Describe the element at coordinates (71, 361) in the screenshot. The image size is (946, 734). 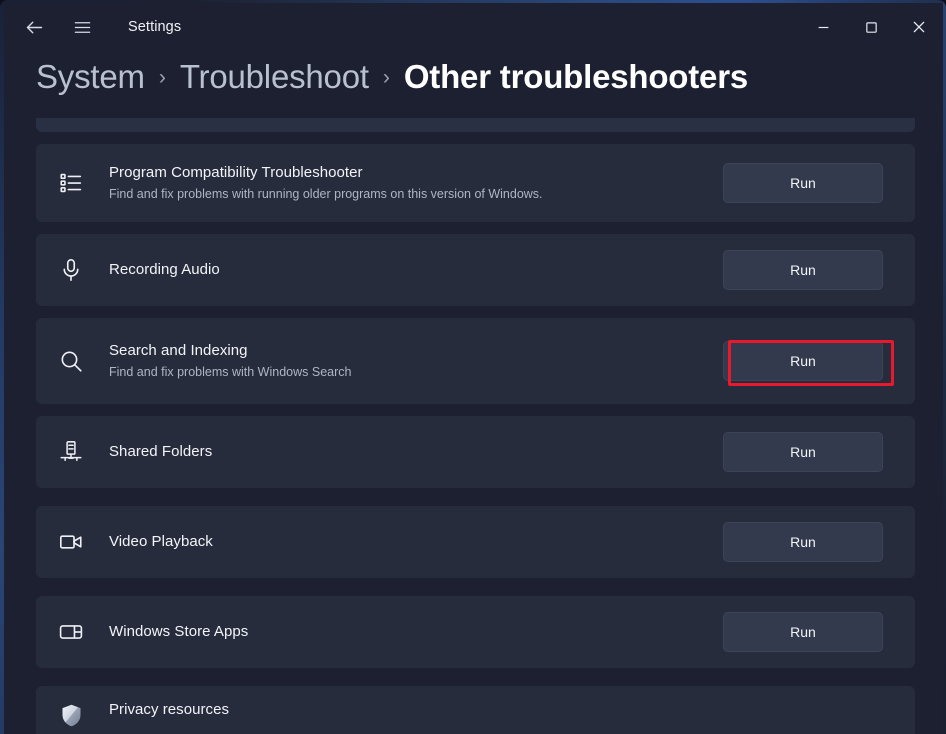
I see `search-icon` at that location.